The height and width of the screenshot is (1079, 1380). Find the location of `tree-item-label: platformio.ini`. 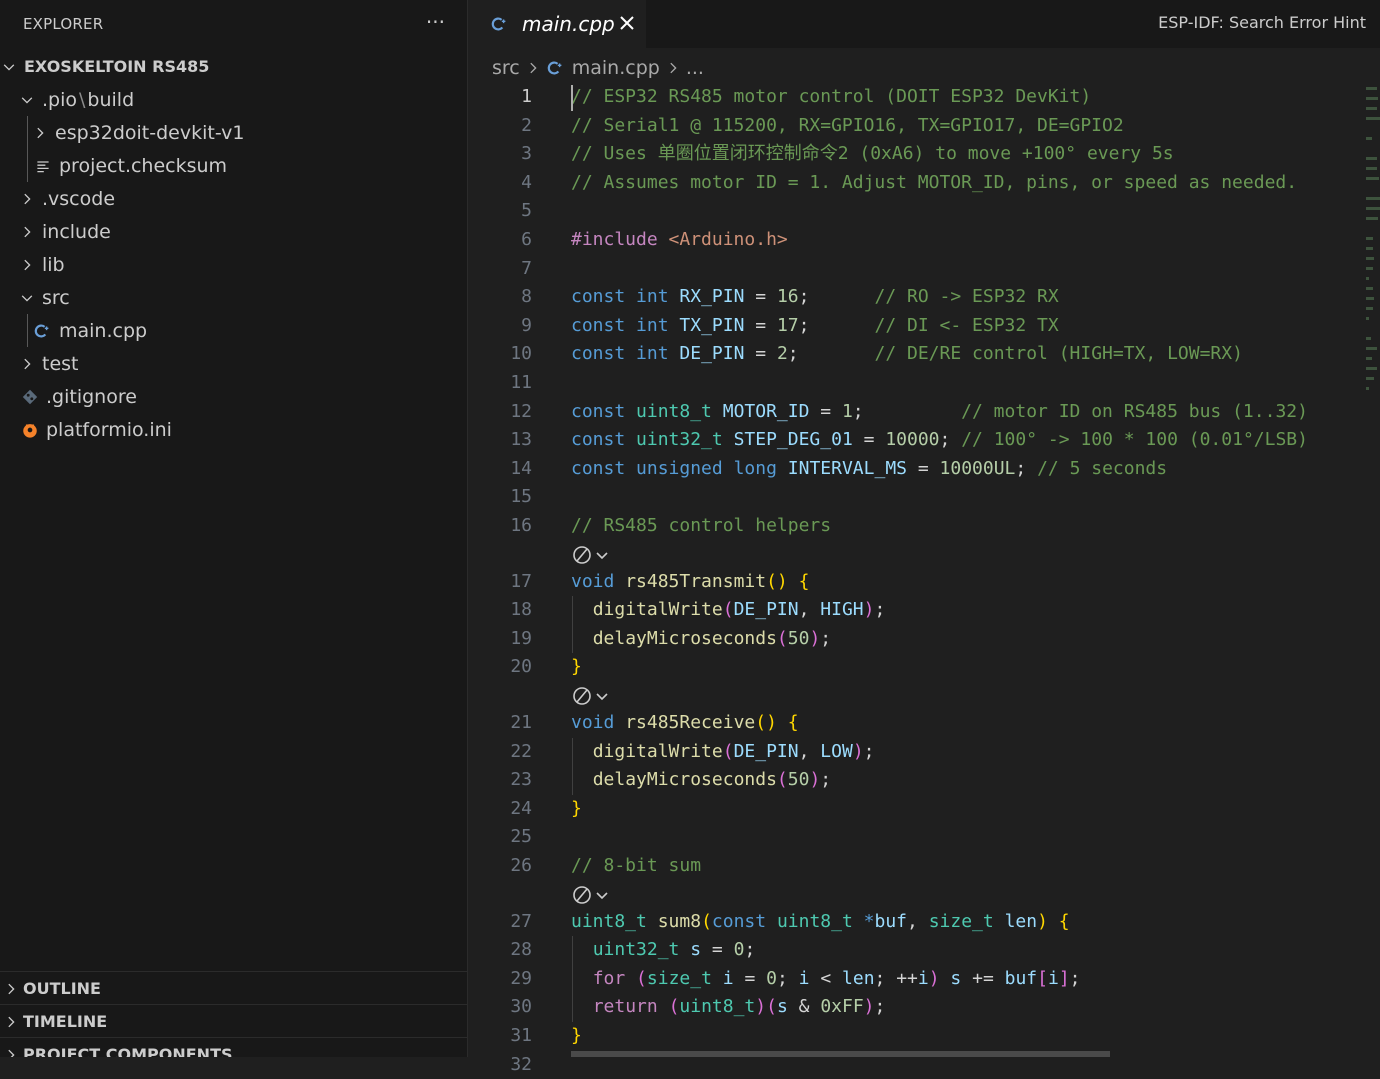

tree-item-label: platformio.ini is located at coordinates (109, 429).